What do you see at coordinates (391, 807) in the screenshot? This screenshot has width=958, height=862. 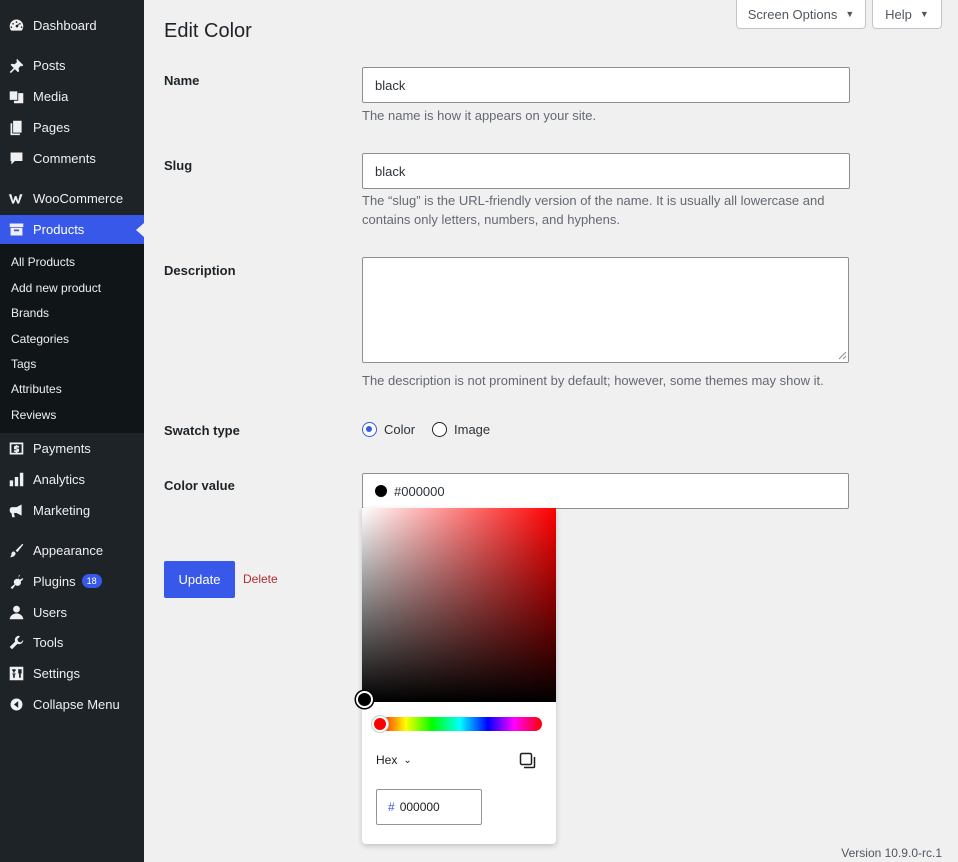 I see `hash-prefix: #` at bounding box center [391, 807].